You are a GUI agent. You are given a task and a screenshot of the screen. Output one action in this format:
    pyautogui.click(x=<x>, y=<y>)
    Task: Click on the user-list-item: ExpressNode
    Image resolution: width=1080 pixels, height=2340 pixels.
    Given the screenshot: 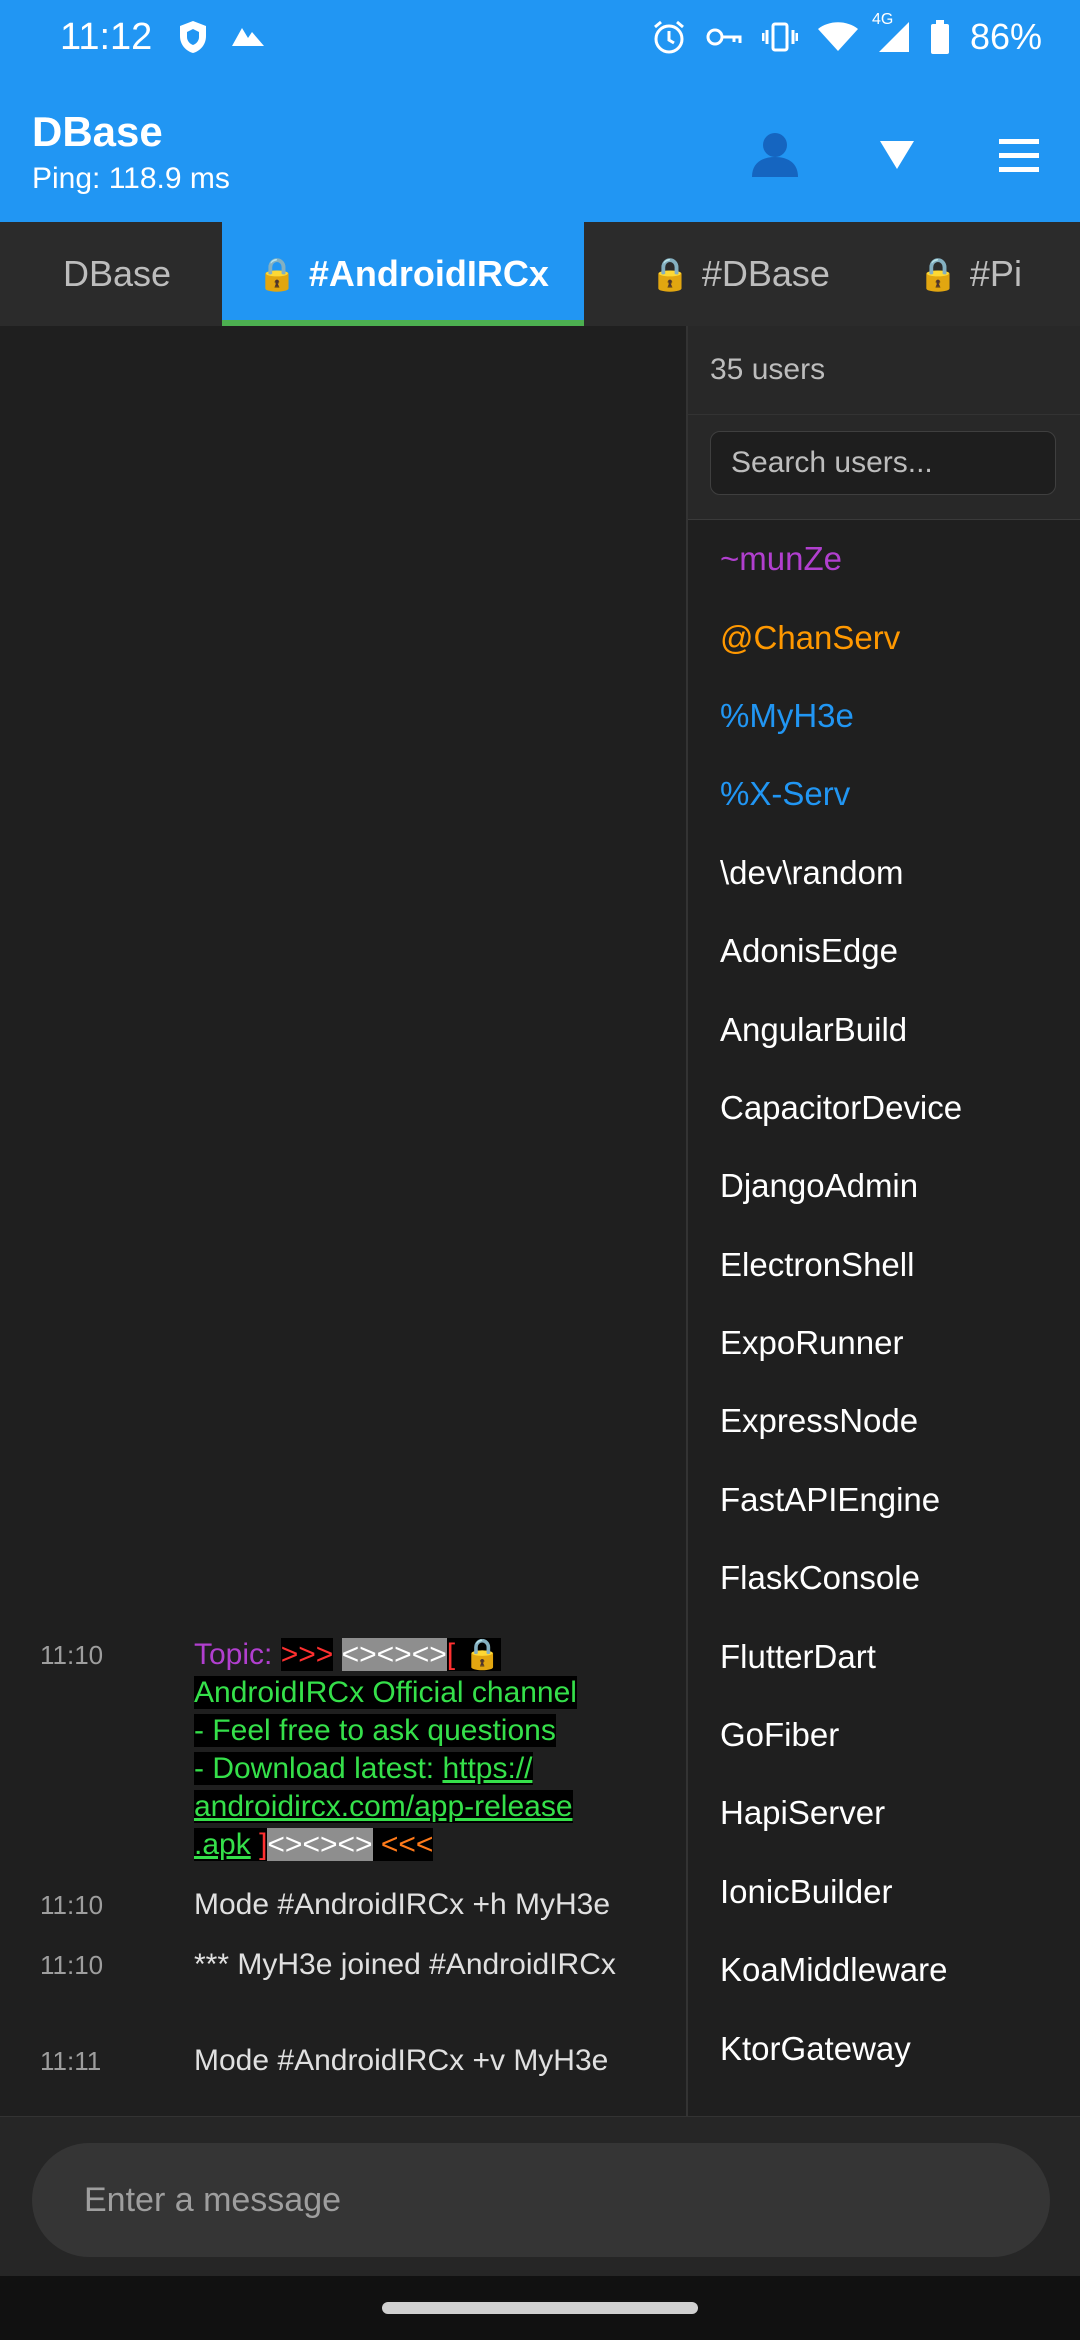 What is the action you would take?
    pyautogui.click(x=884, y=1421)
    